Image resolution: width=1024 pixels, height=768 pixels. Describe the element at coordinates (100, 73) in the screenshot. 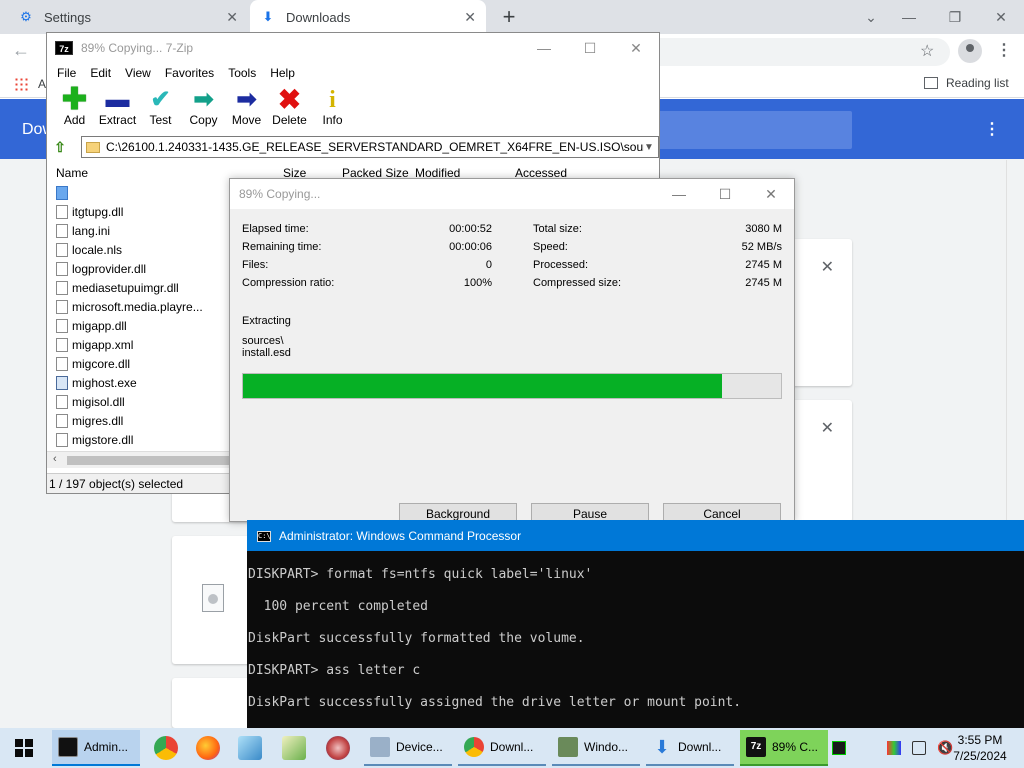

I see `menu-edit: Edit` at that location.